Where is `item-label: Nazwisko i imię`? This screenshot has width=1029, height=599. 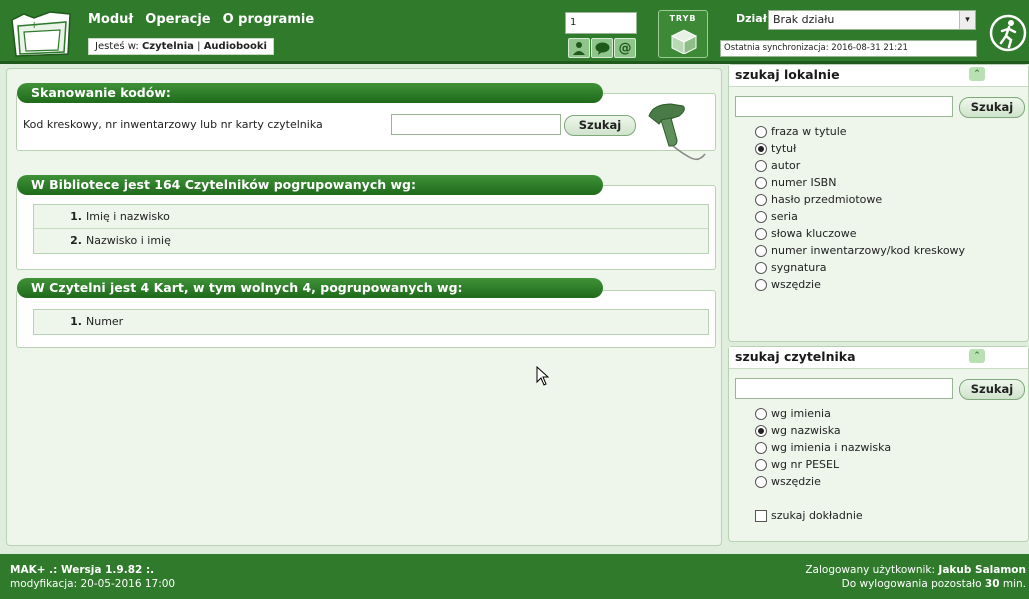 item-label: Nazwisko i imię is located at coordinates (128, 240).